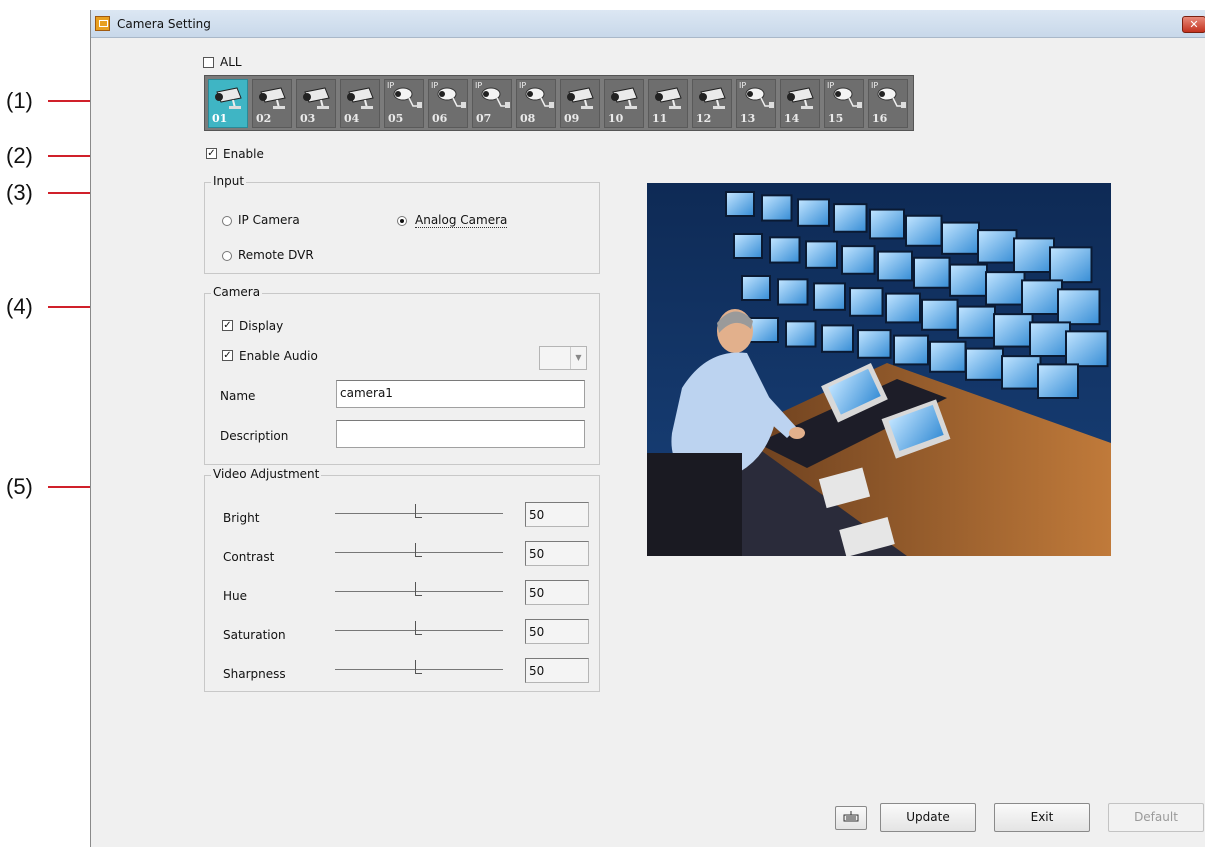 This screenshot has height=847, width=1205. Describe the element at coordinates (102, 23) in the screenshot. I see `app-icon` at that location.